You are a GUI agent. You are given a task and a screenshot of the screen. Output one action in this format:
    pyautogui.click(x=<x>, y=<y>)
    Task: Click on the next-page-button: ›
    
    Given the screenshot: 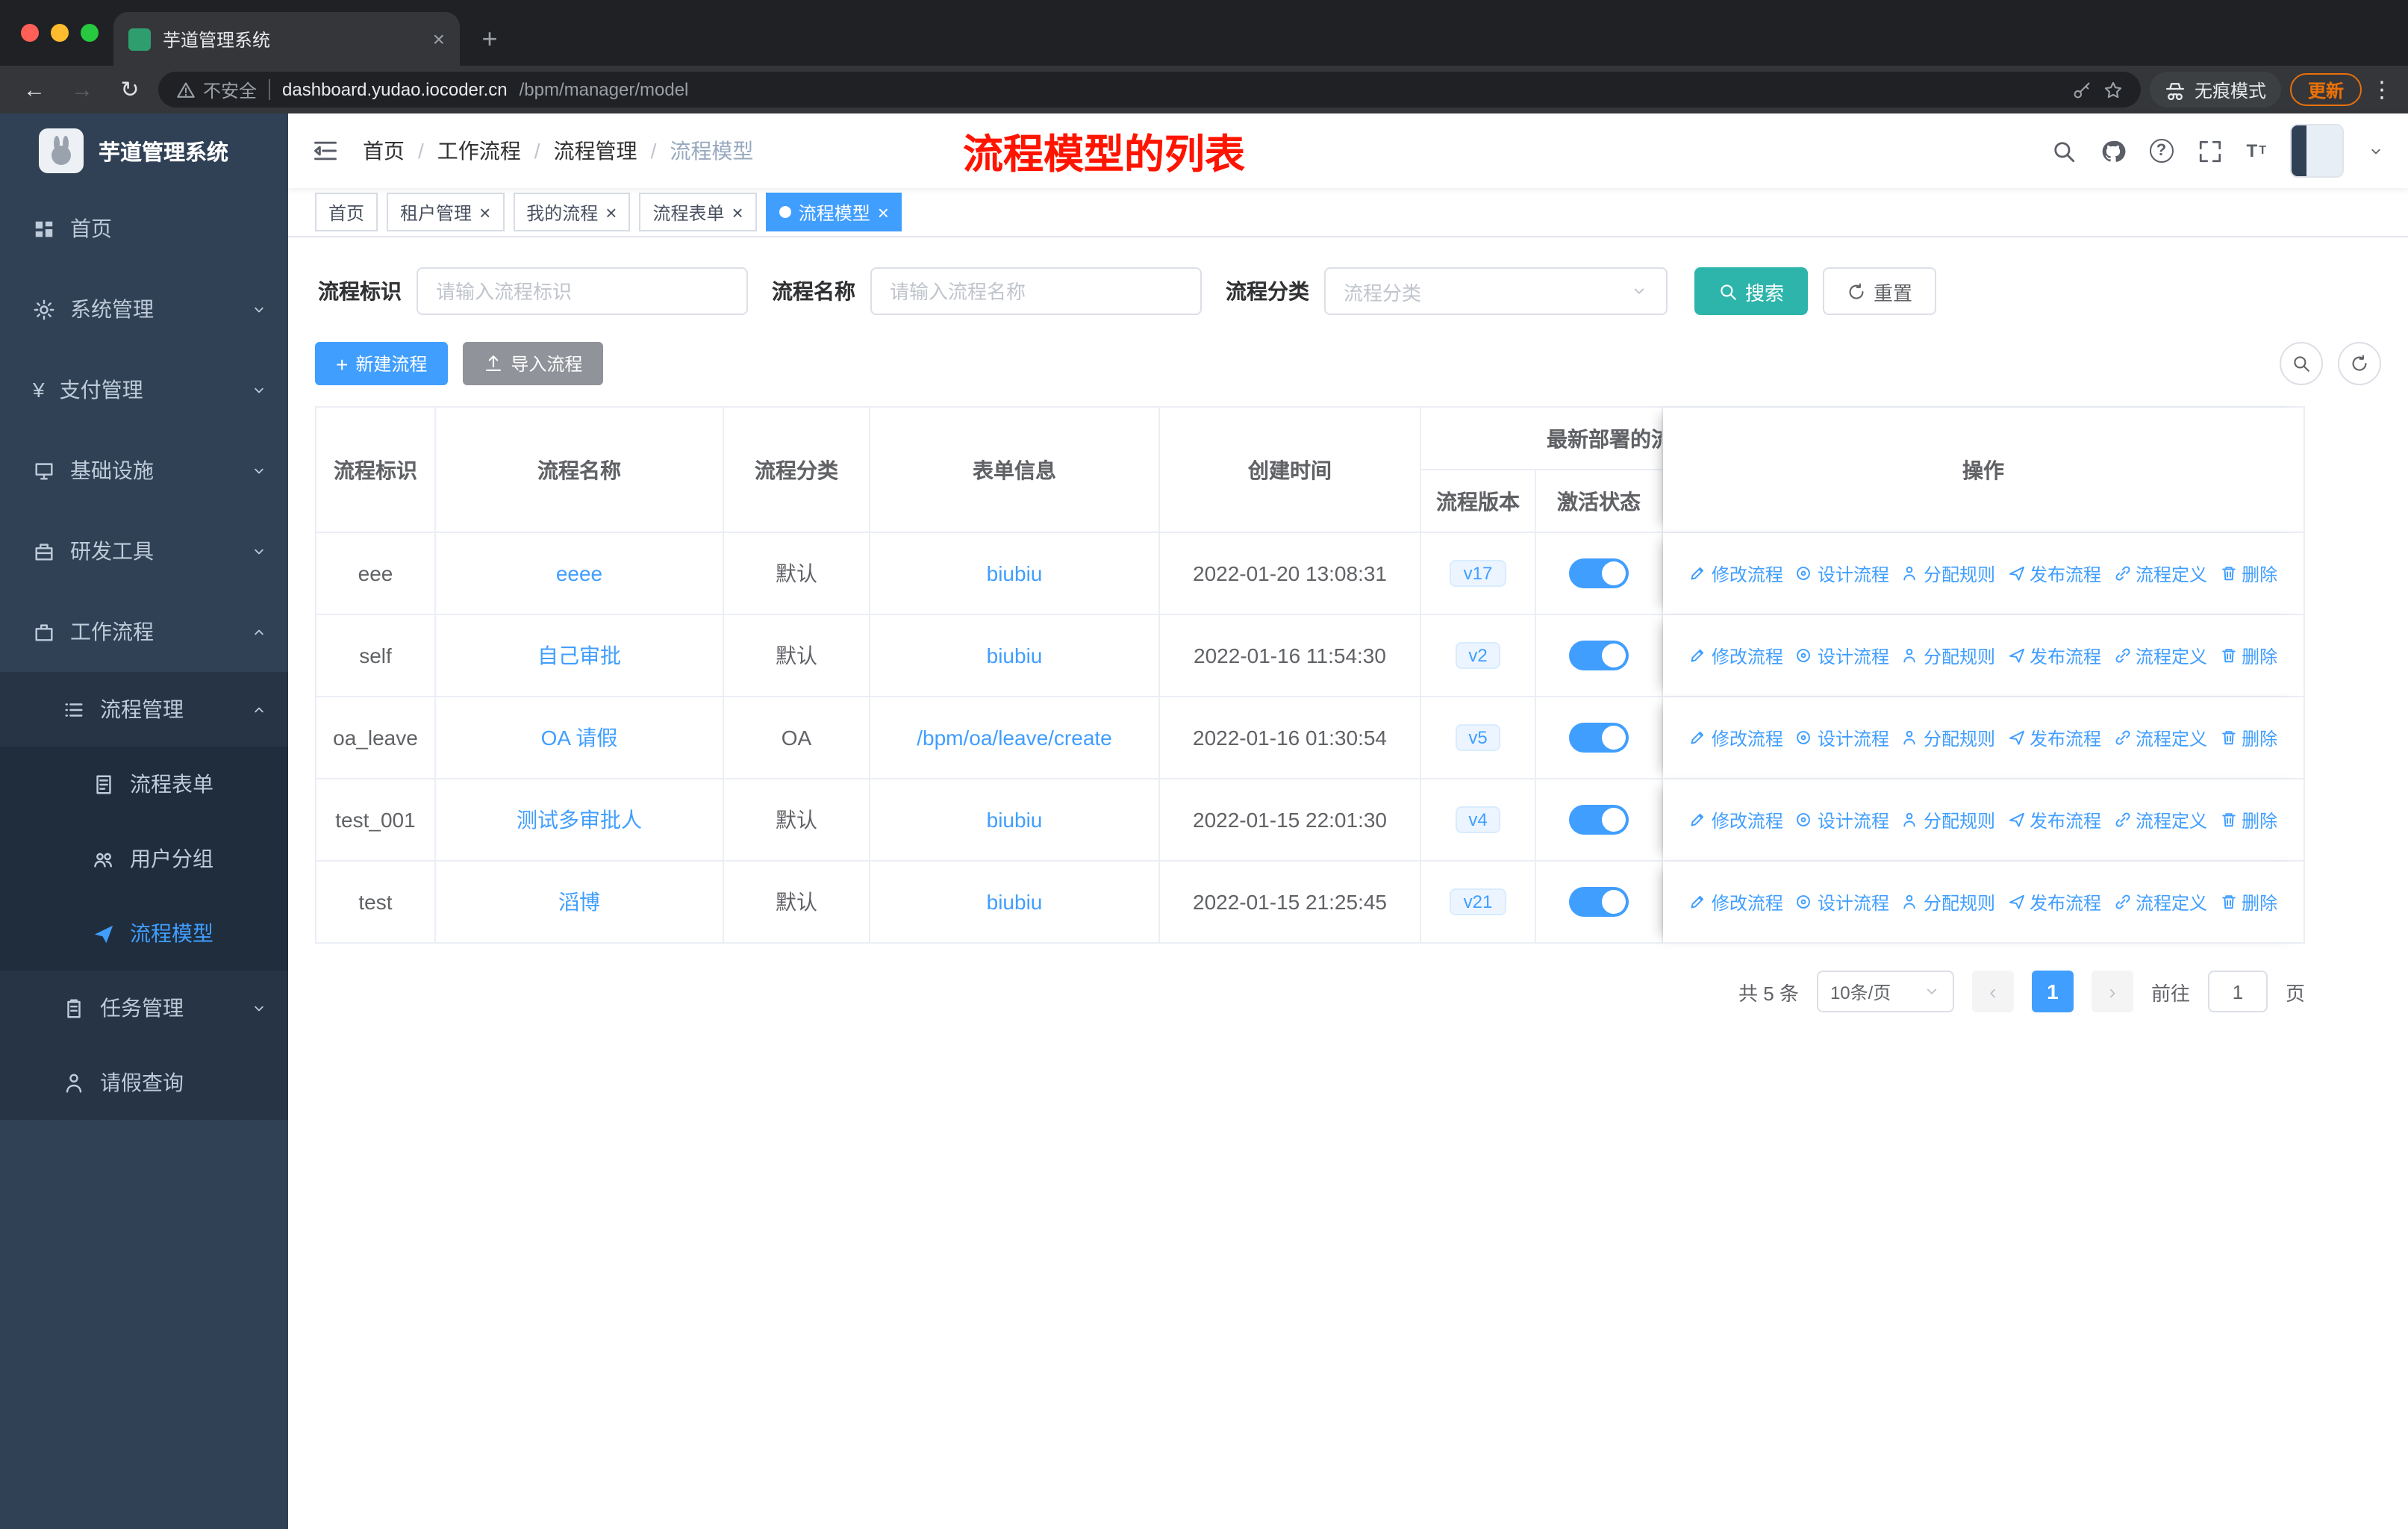 What is the action you would take?
    pyautogui.click(x=2112, y=991)
    